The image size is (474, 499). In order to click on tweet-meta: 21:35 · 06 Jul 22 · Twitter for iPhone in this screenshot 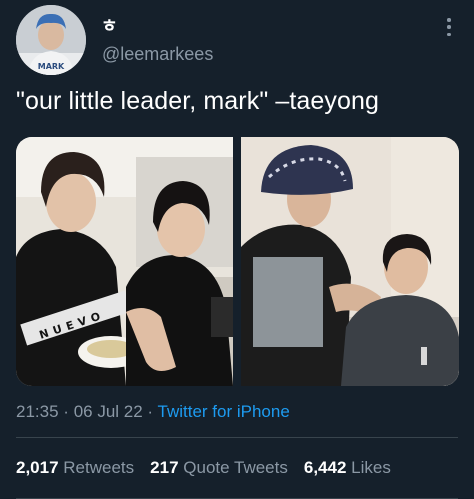, I will do `click(153, 412)`.